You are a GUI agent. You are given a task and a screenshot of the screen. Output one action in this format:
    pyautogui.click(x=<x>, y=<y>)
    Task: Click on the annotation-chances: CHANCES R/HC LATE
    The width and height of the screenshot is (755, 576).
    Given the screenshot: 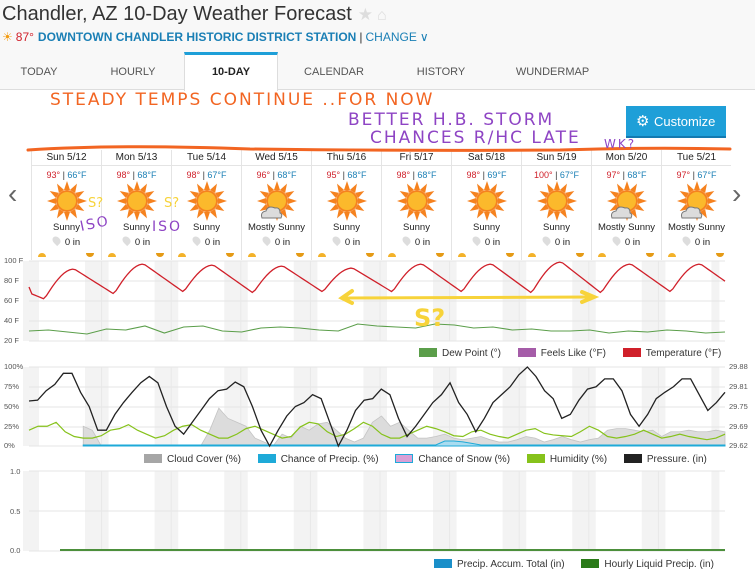 What is the action you would take?
    pyautogui.click(x=475, y=138)
    